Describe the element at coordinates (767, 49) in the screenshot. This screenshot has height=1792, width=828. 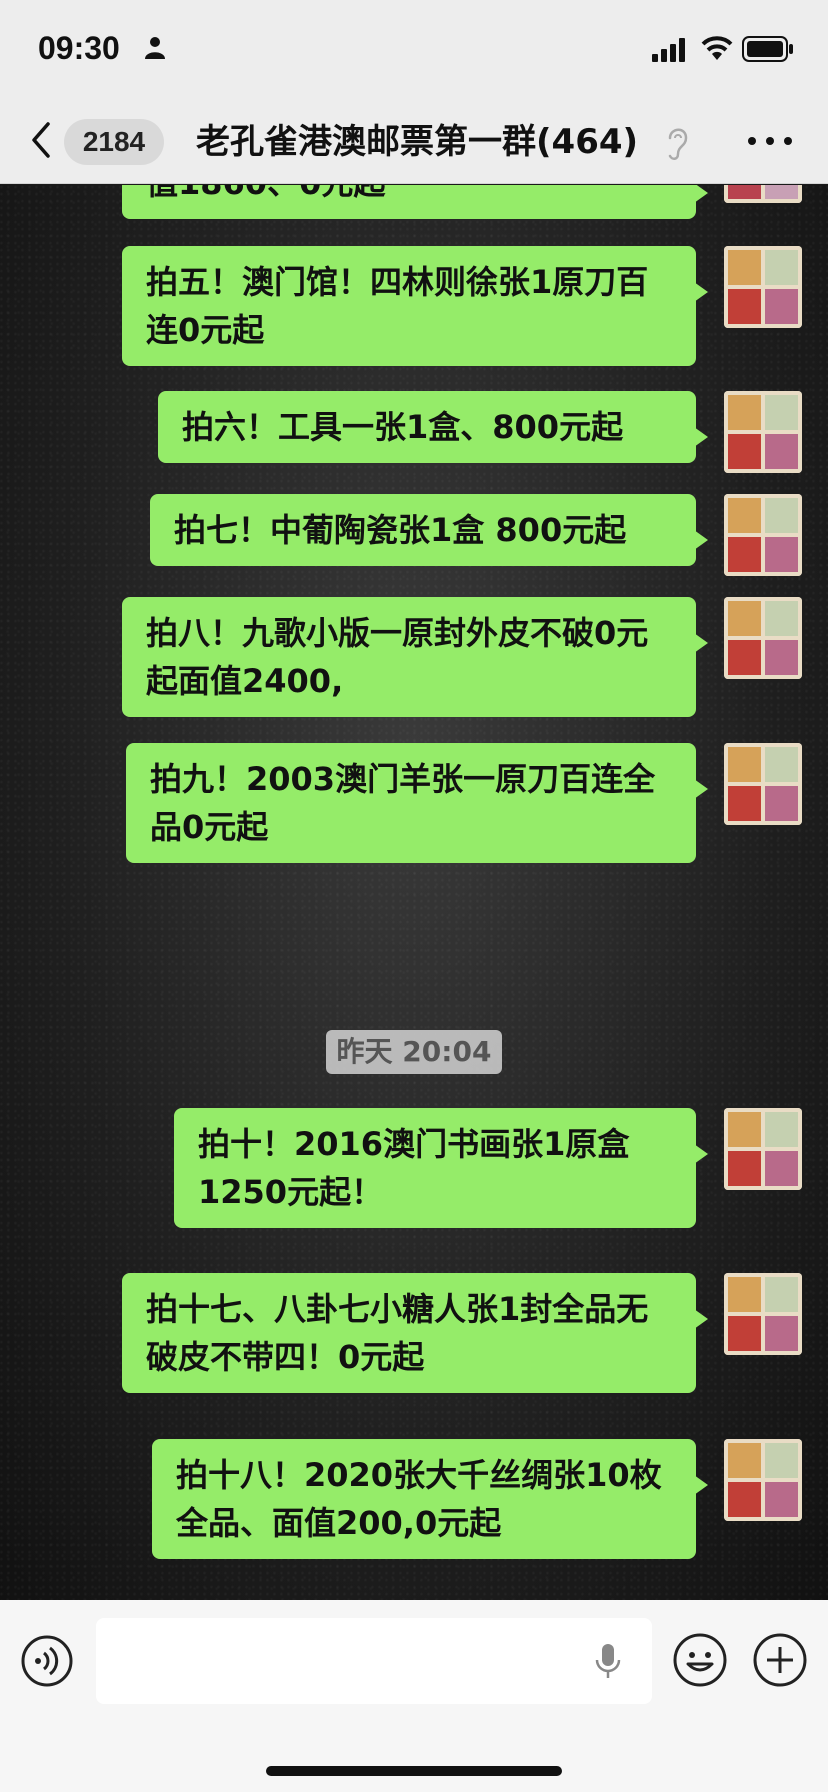
I see `battery-icon` at that location.